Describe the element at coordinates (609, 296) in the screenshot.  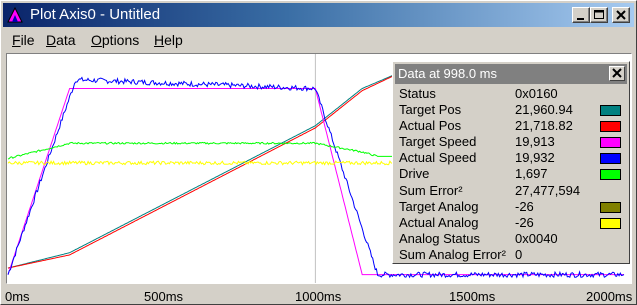
I see `x-tick-label: 2000ms` at that location.